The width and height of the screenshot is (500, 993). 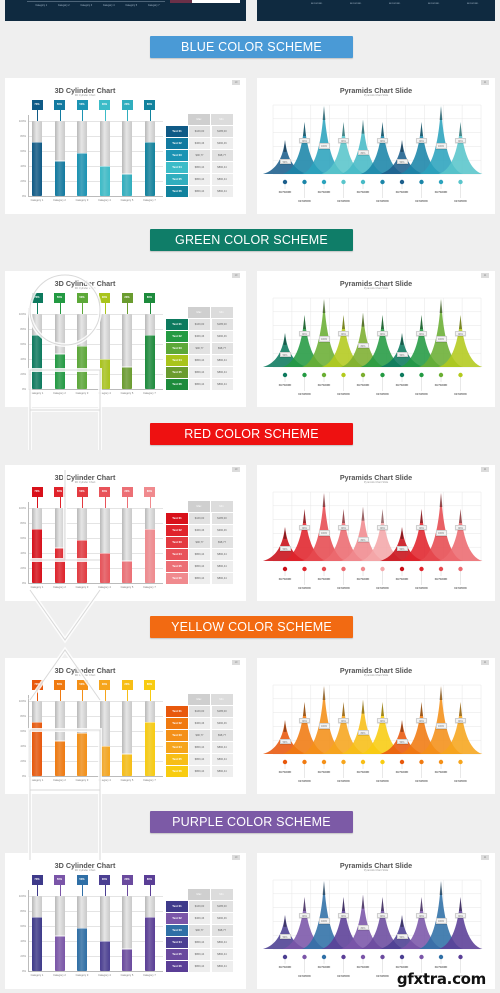 What do you see at coordinates (177, 724) in the screenshot?
I see `table-row-label: Text 02` at bounding box center [177, 724].